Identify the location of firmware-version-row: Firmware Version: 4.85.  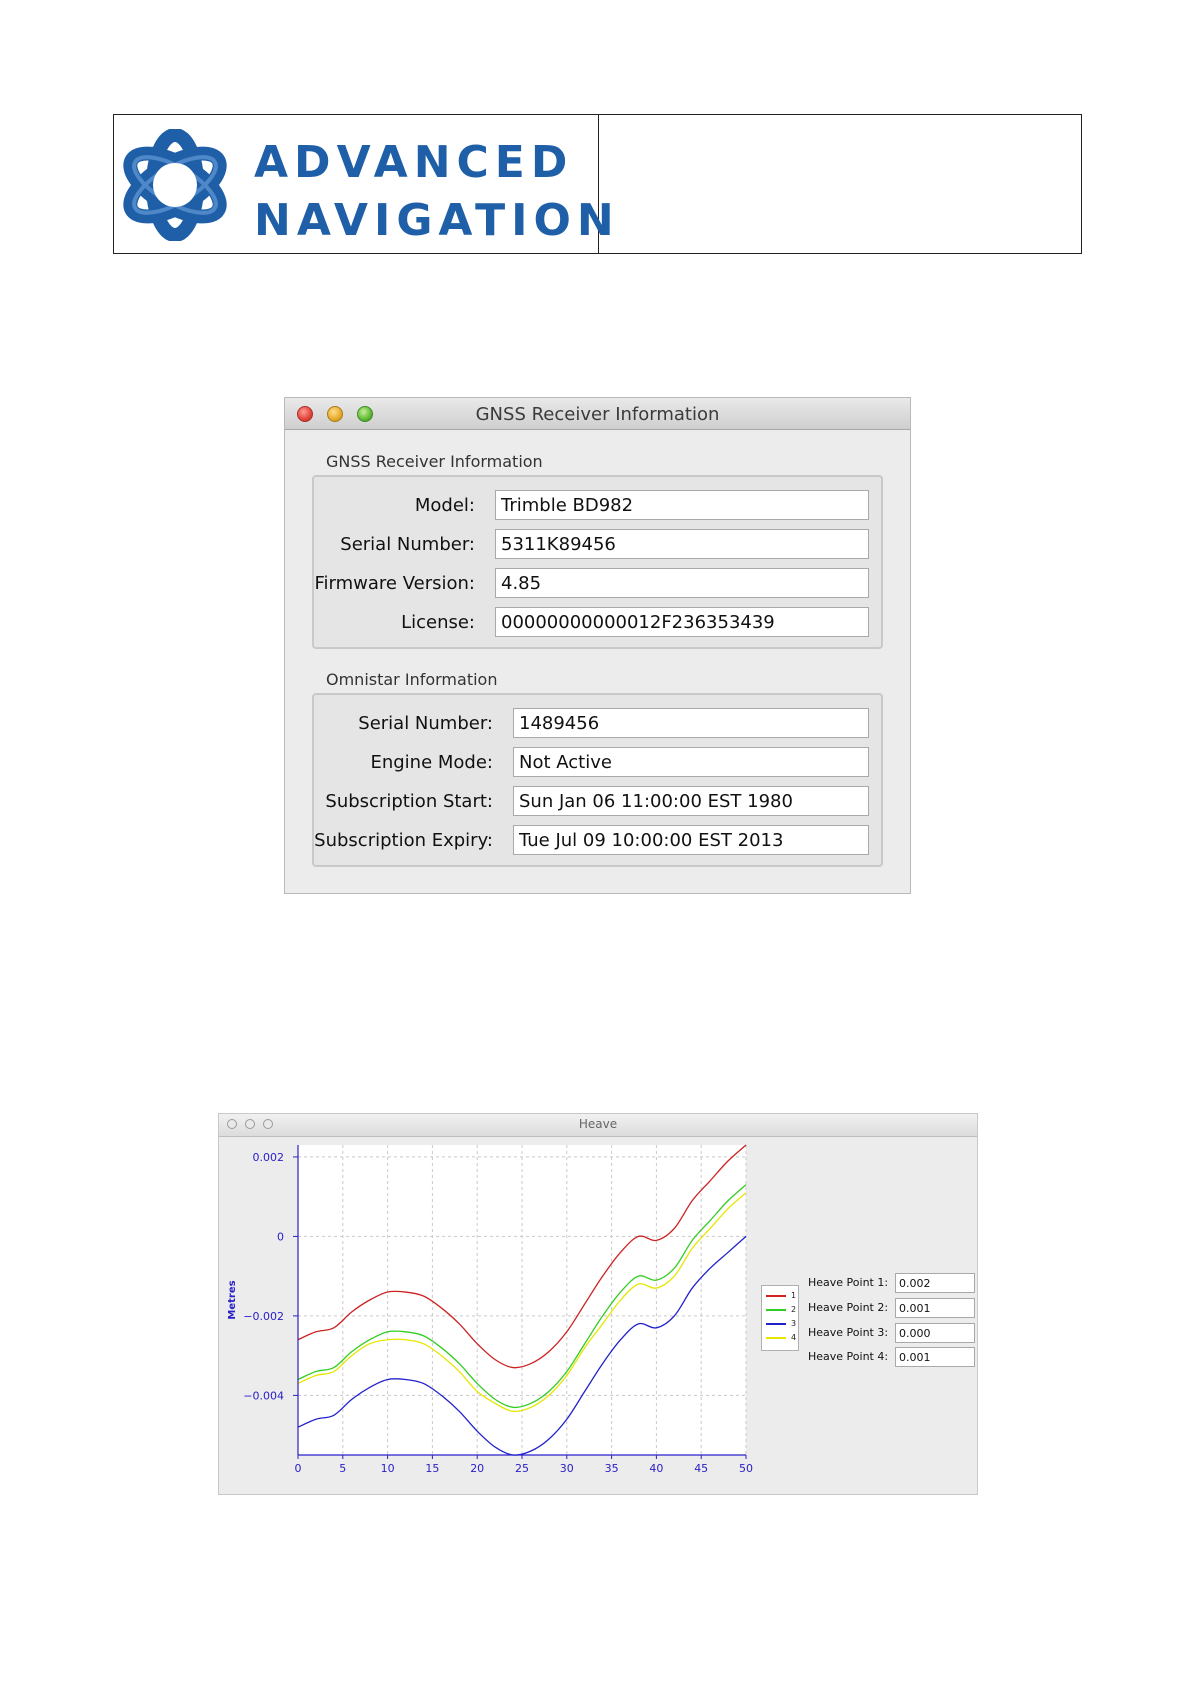
(597, 584).